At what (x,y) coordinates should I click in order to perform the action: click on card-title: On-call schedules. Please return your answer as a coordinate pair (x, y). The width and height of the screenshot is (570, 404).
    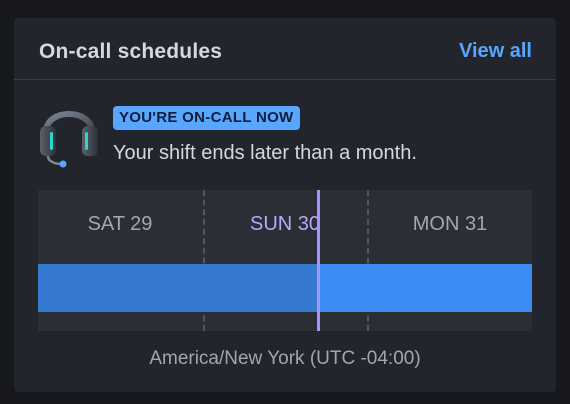
    Looking at the image, I should click on (131, 51).